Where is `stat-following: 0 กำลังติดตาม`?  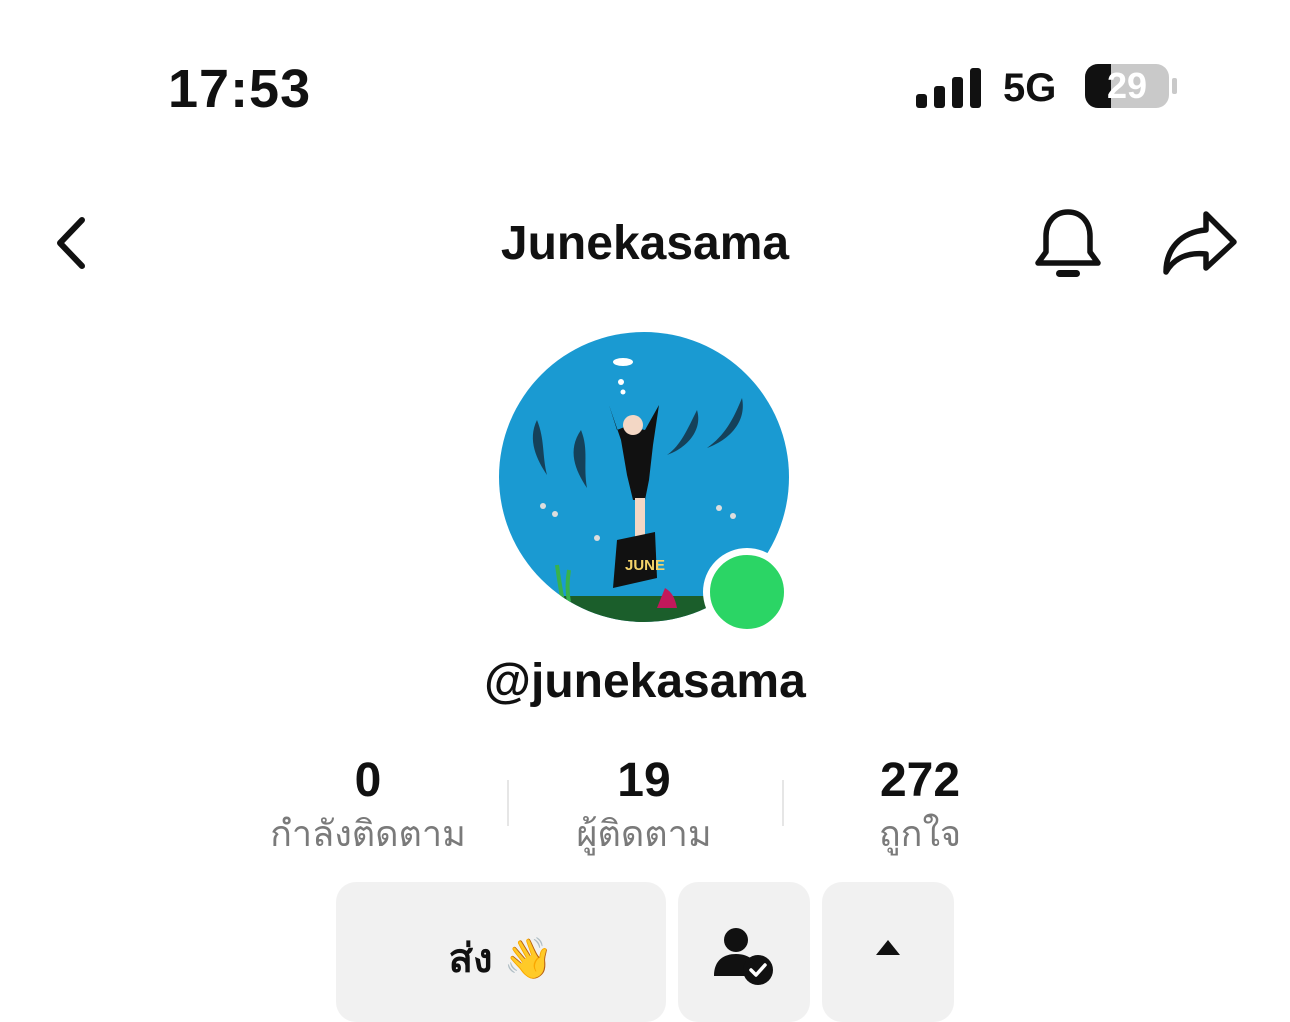 stat-following: 0 กำลังติดตาม is located at coordinates (368, 805).